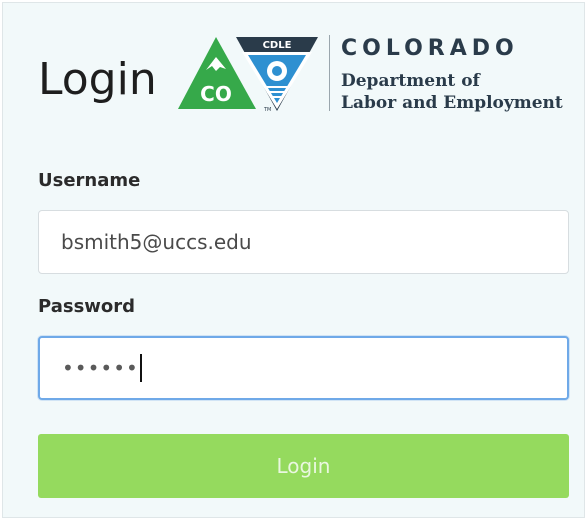 The image size is (587, 520). Describe the element at coordinates (329, 73) in the screenshot. I see `logo-divider` at that location.